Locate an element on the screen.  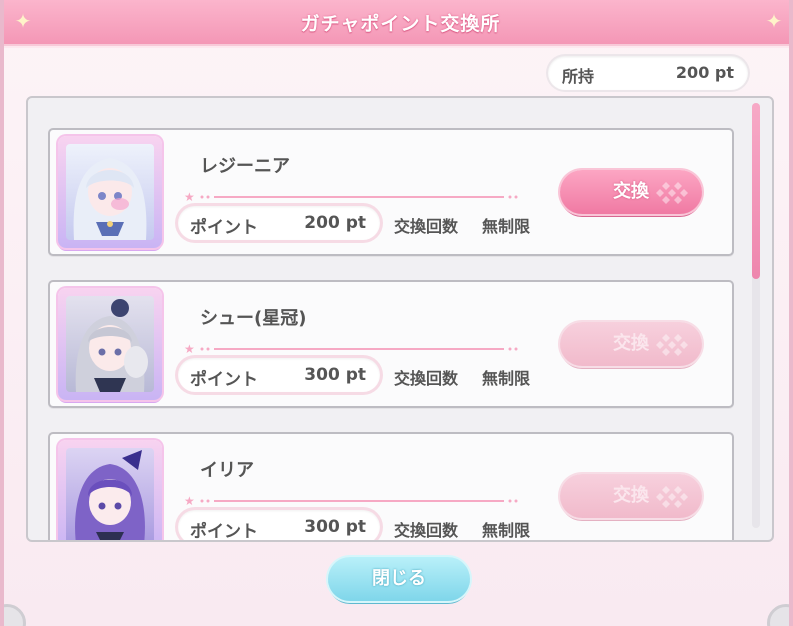
close-button: 閉じる is located at coordinates (399, 579).